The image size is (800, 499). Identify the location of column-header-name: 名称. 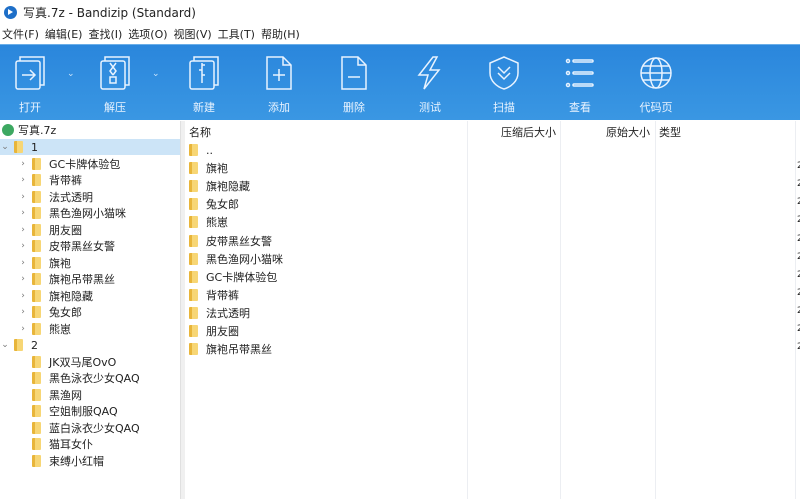
(200, 132).